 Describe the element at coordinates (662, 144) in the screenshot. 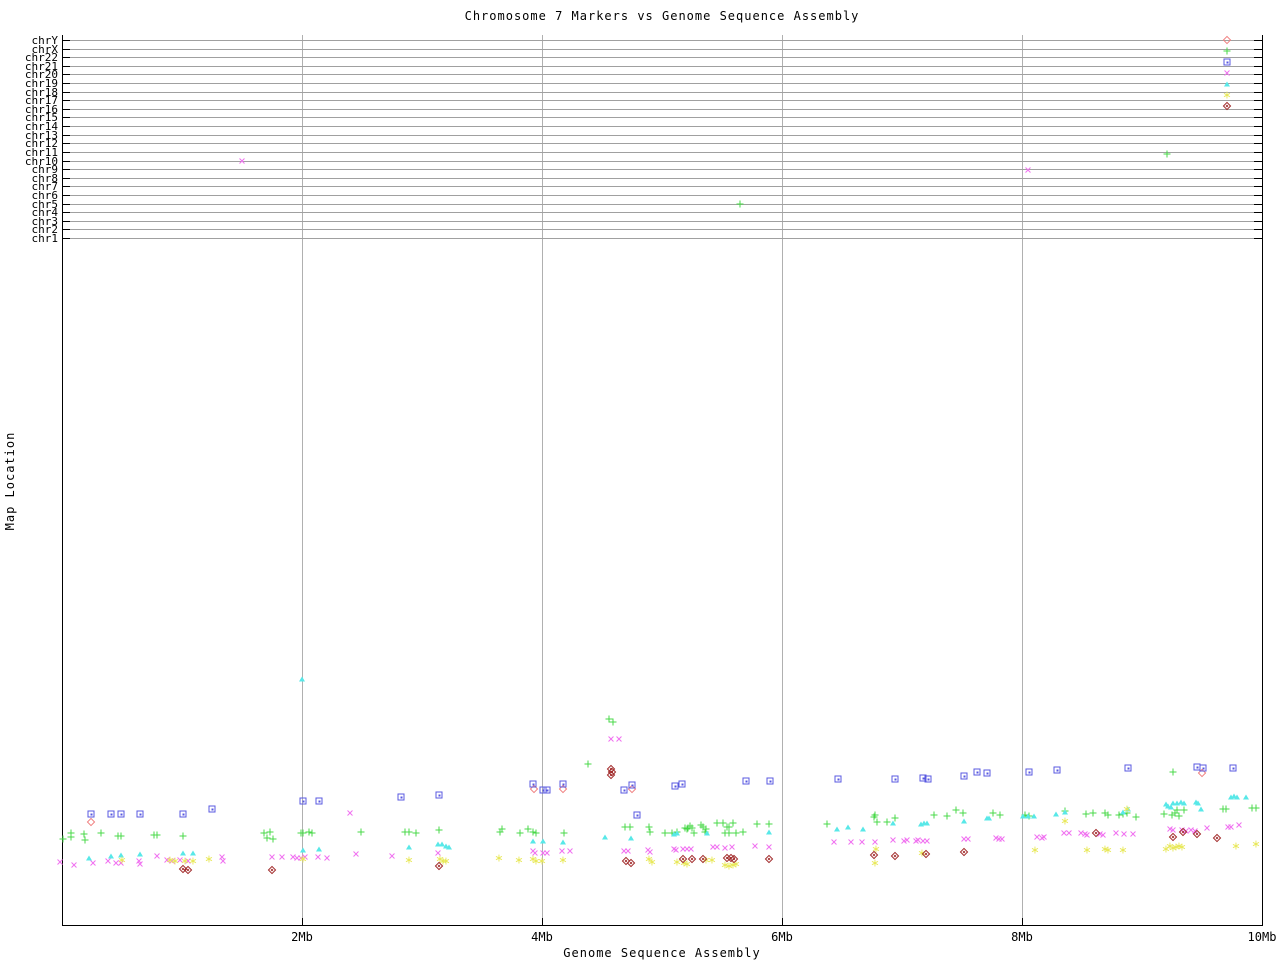

I see `row-line-chr12` at that location.